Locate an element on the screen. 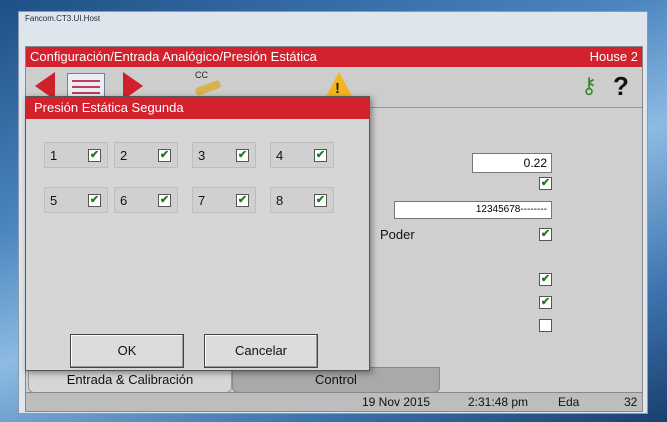 Image resolution: width=667 pixels, height=422 pixels. house-label: House 2 is located at coordinates (613, 56).